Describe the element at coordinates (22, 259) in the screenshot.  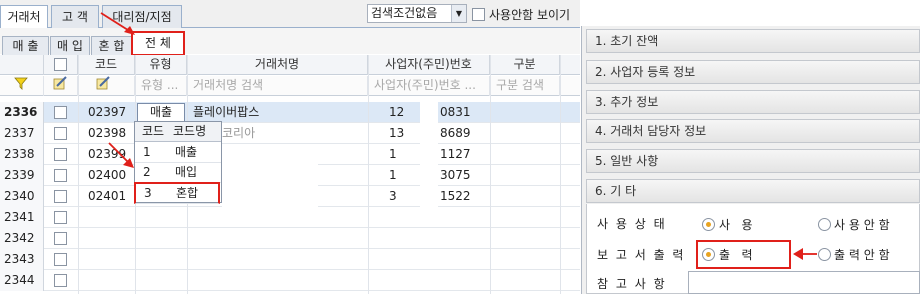
I see `row-number: 2343` at that location.